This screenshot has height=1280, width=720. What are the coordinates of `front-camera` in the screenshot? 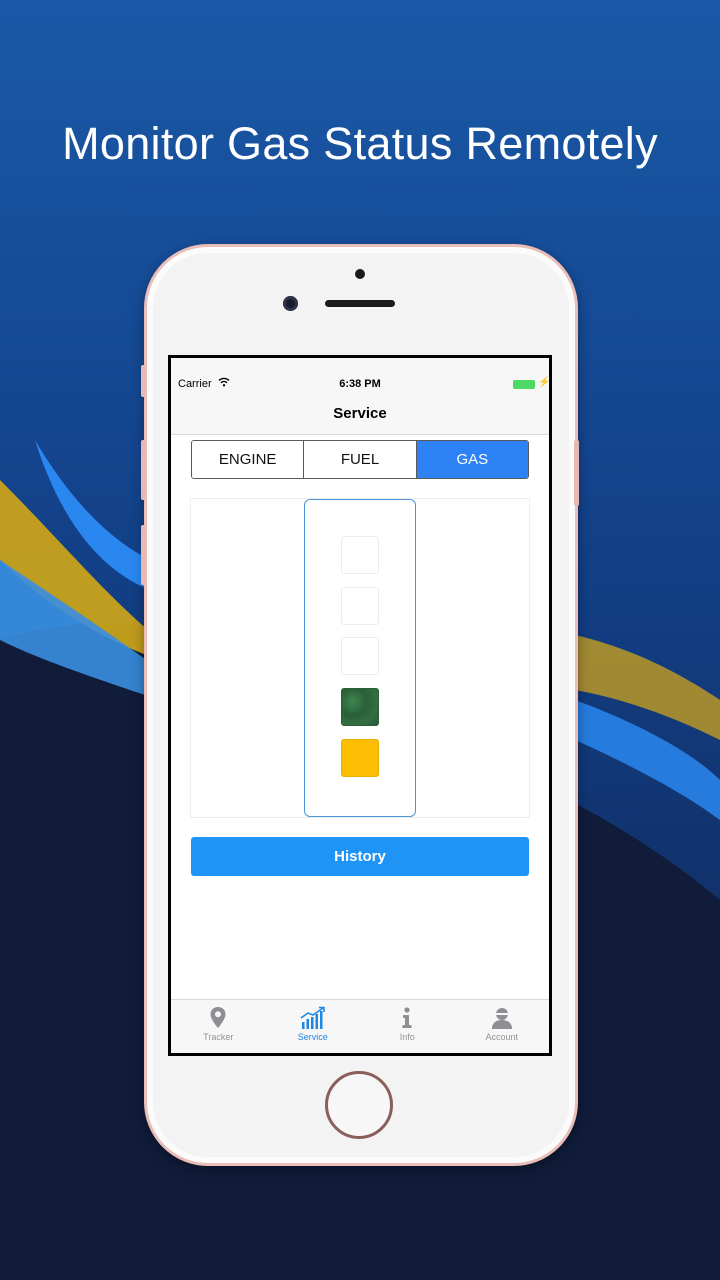 It's located at (290, 303).